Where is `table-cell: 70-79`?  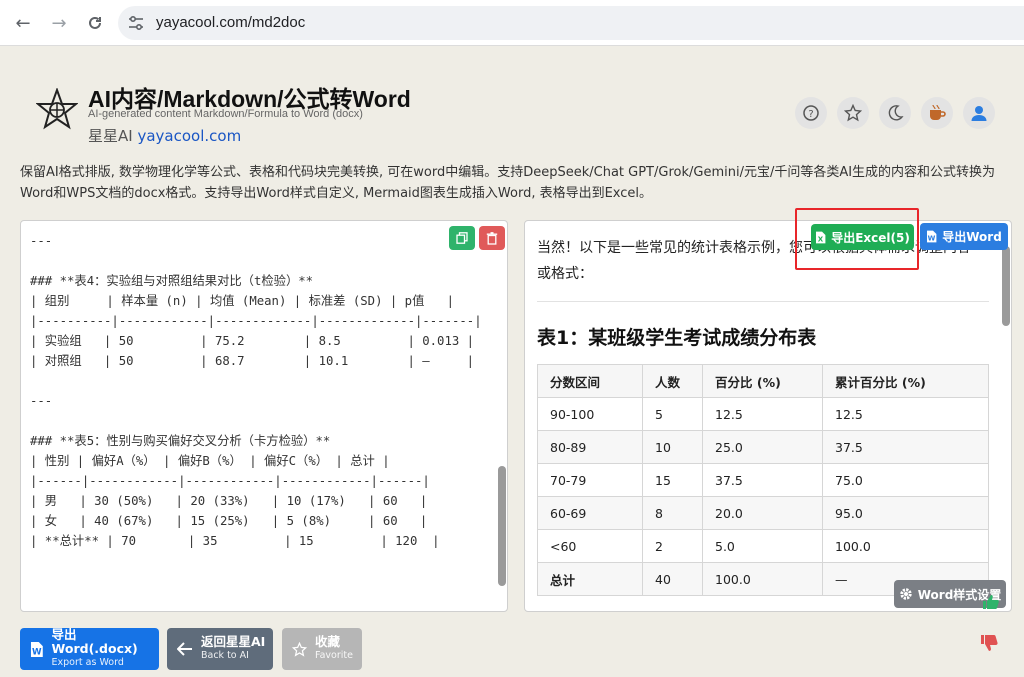 table-cell: 70-79 is located at coordinates (590, 480).